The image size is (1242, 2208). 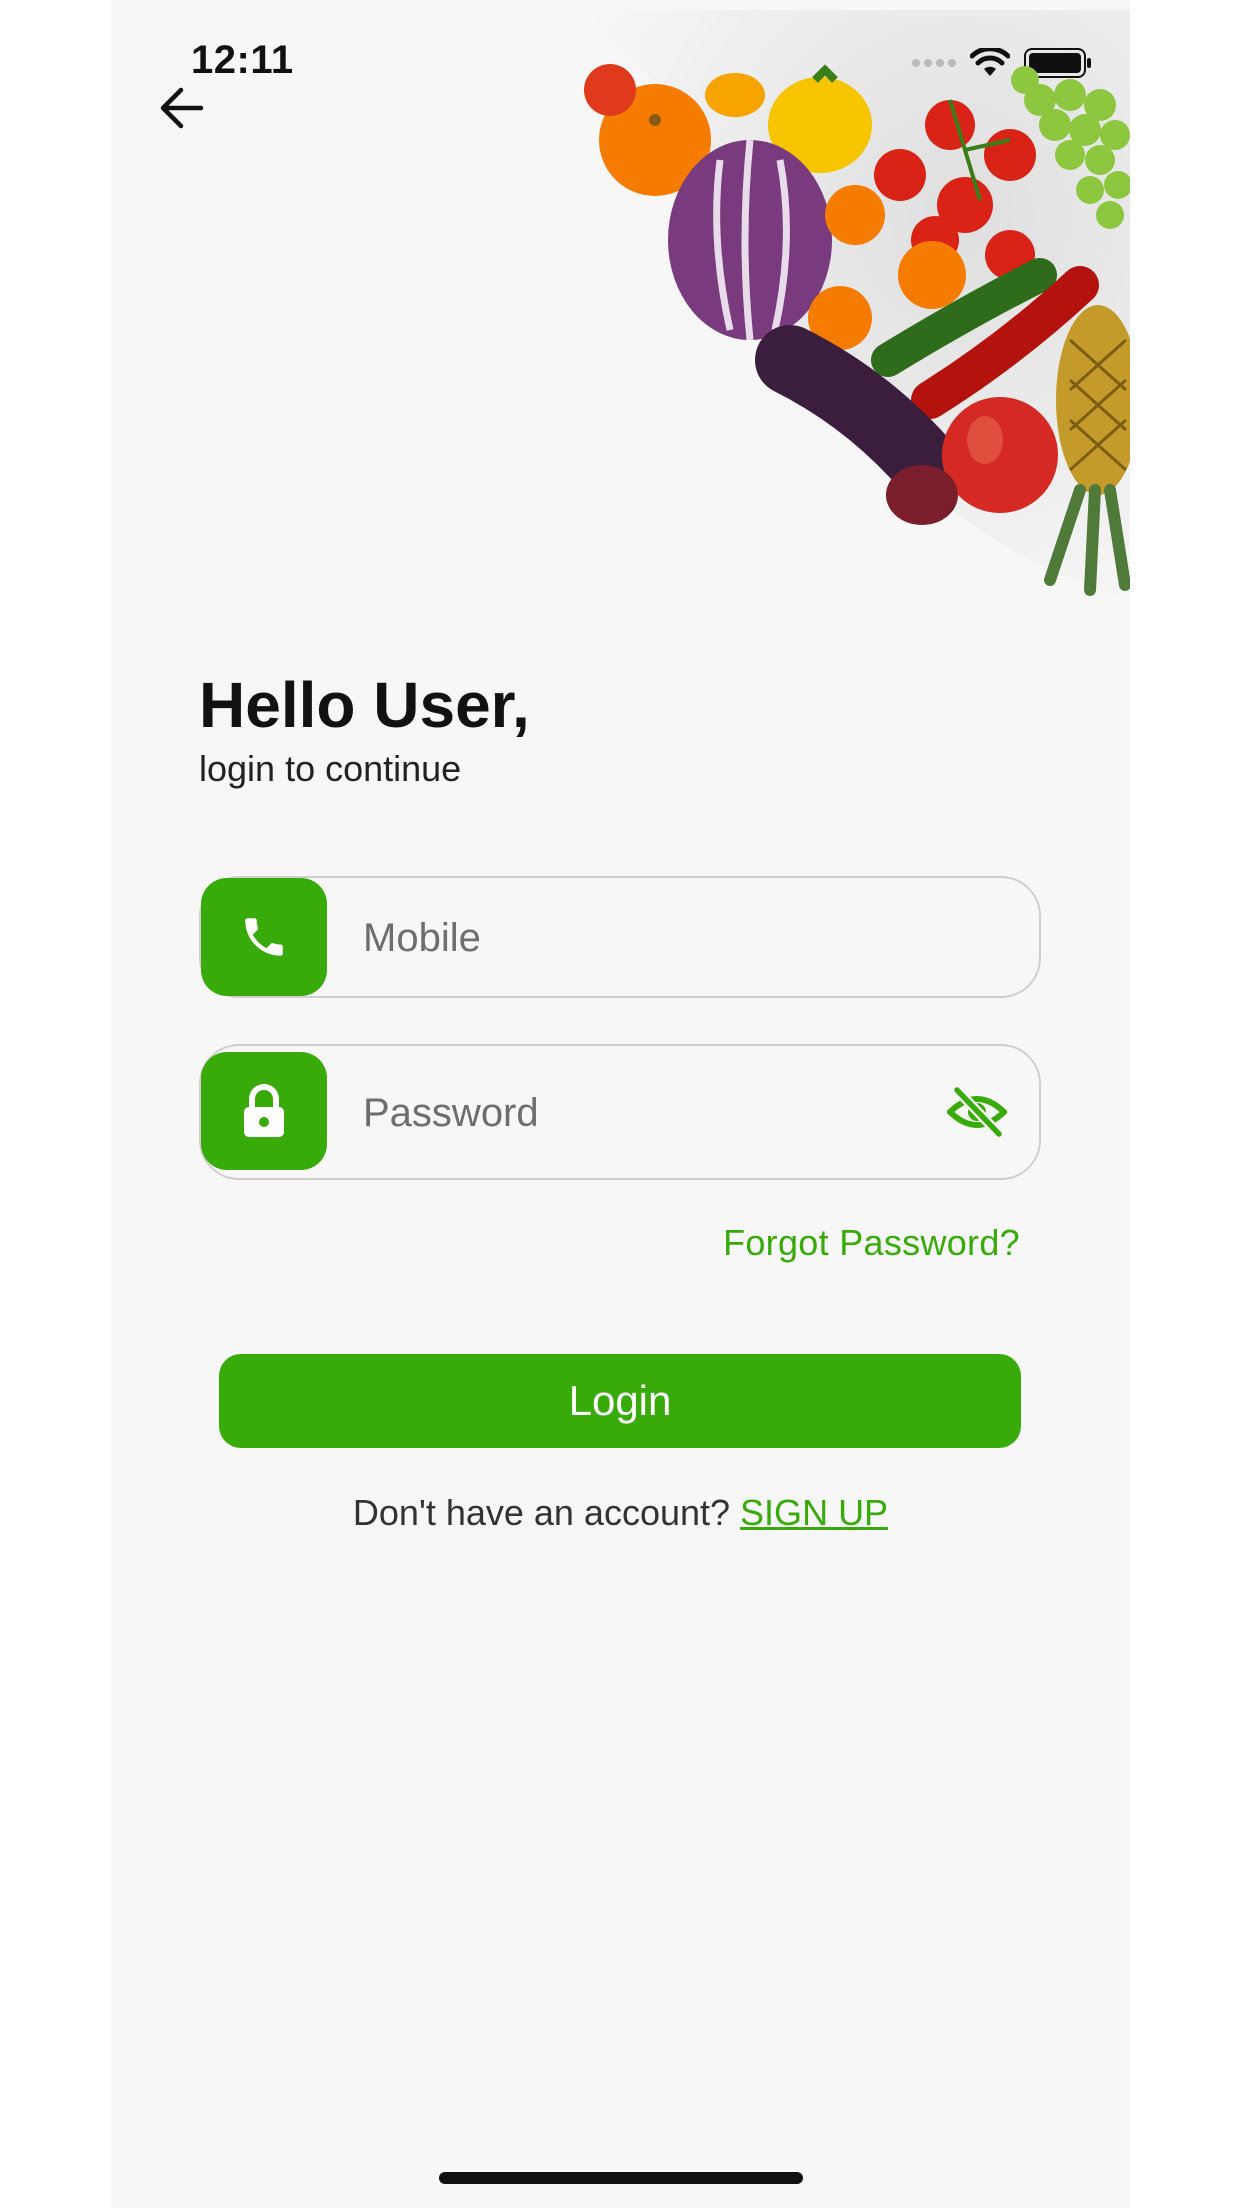 I want to click on mobile-field, so click(x=620, y=937).